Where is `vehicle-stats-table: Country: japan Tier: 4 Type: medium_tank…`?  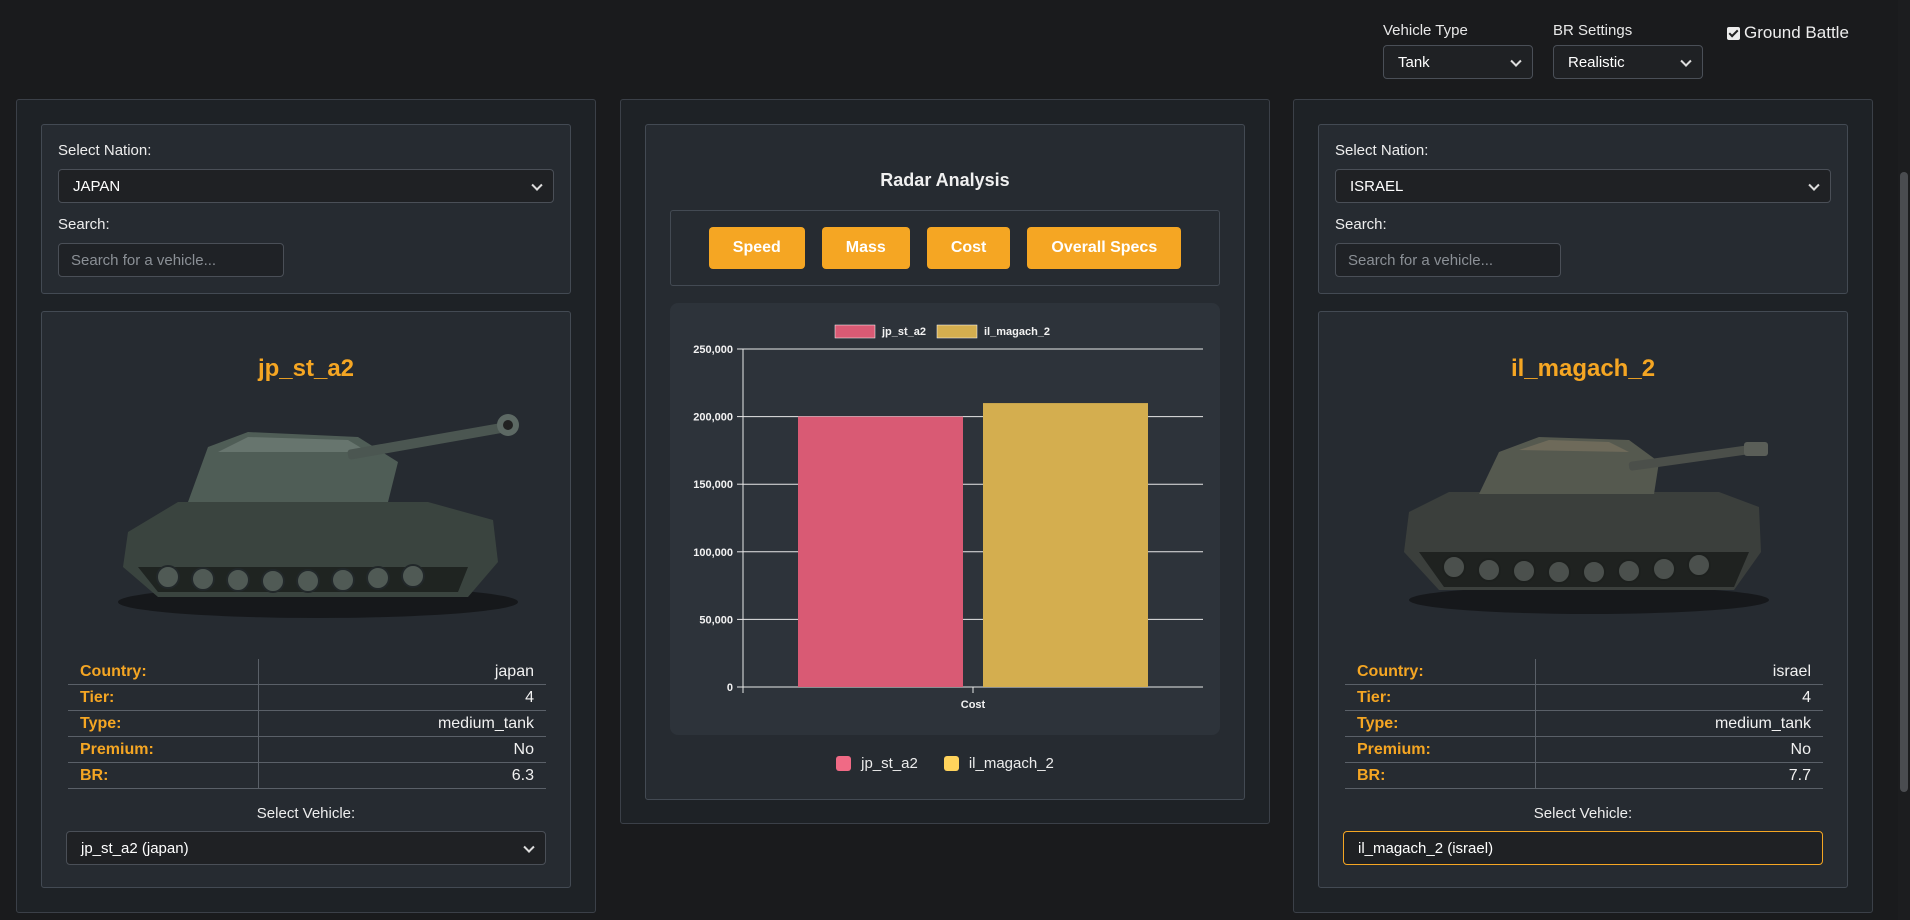 vehicle-stats-table: Country: japan Tier: 4 Type: medium_tank… is located at coordinates (307, 724).